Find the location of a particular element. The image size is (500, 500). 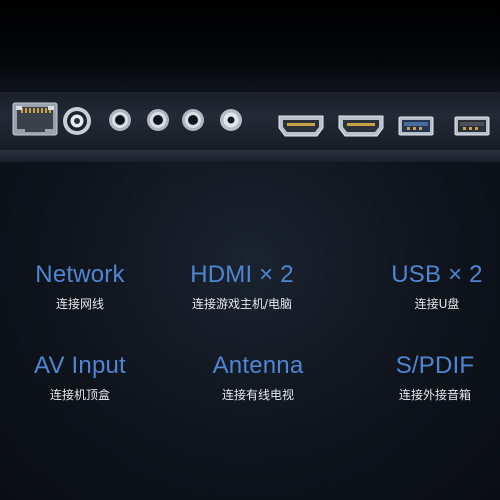

feature-subtitle: 连接机顶盒 is located at coordinates (79, 395).